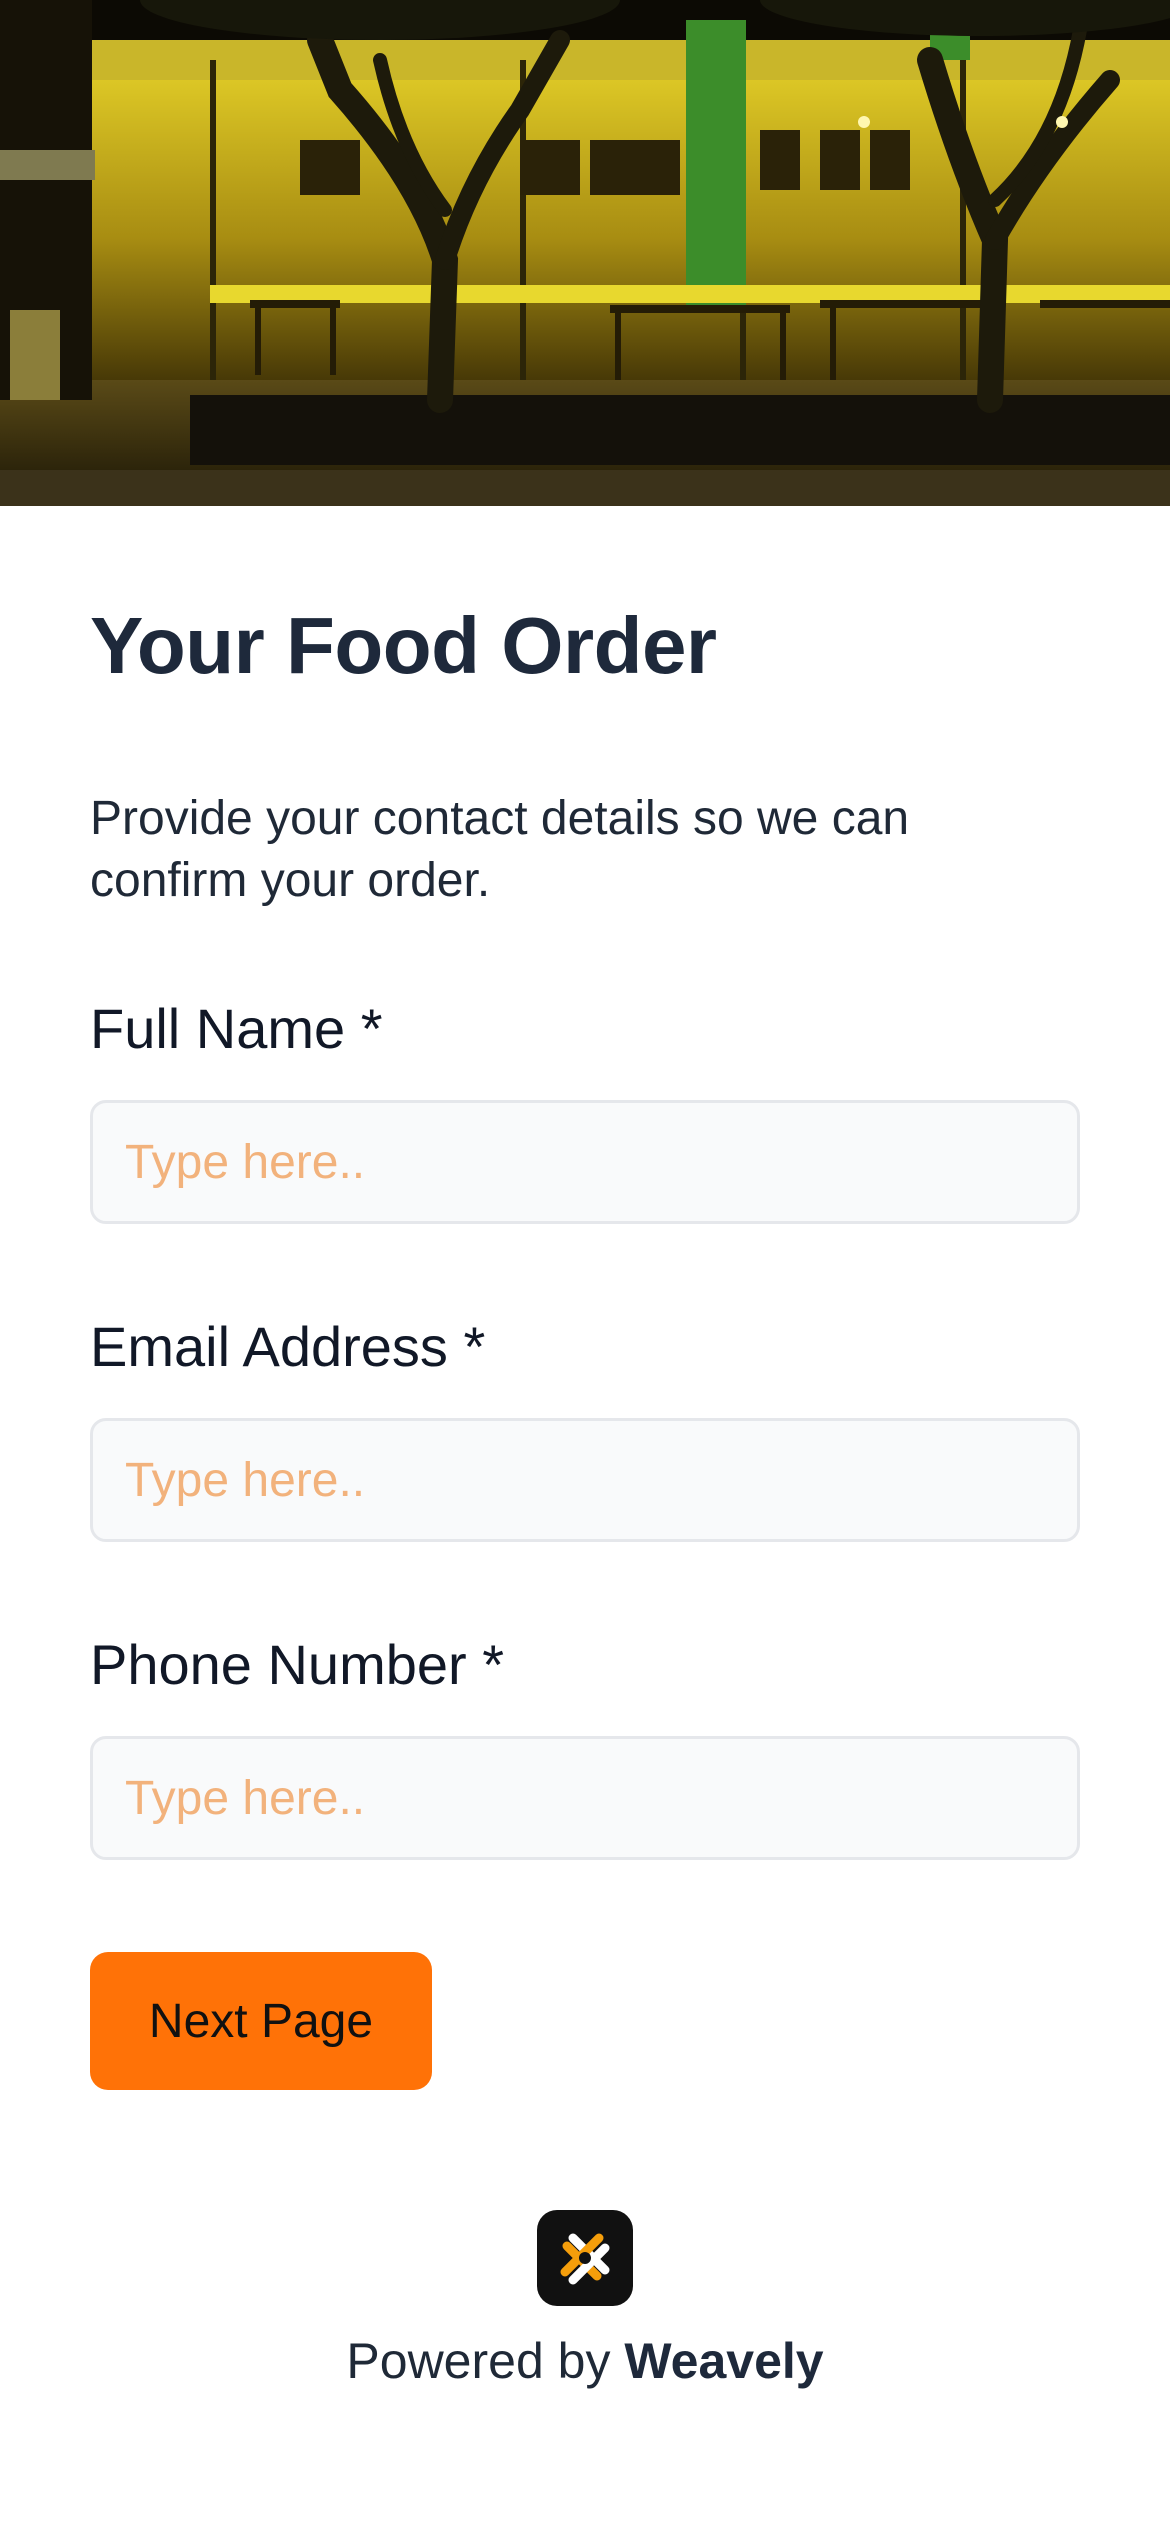 This screenshot has height=2532, width=1170. What do you see at coordinates (585, 1162) in the screenshot?
I see `full-name-input` at bounding box center [585, 1162].